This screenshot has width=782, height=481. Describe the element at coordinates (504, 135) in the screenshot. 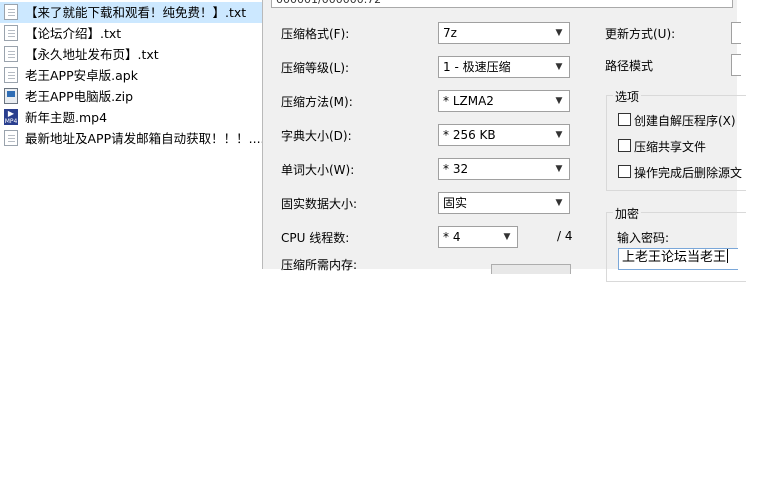

I see `dictionary-select: * 256 KB ▼` at that location.